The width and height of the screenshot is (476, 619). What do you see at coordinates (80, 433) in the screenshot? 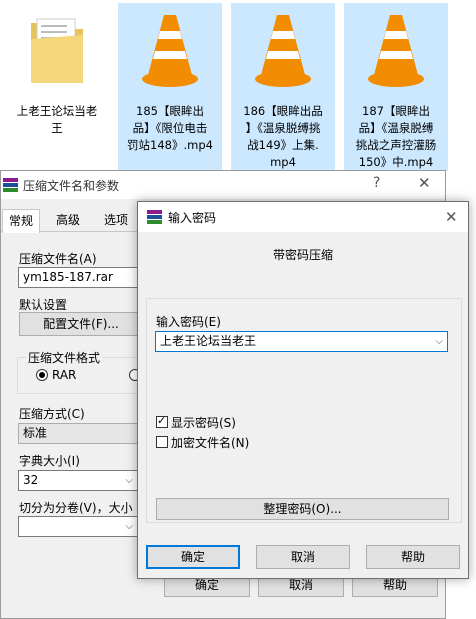
I see `method-select: 标准` at bounding box center [80, 433].